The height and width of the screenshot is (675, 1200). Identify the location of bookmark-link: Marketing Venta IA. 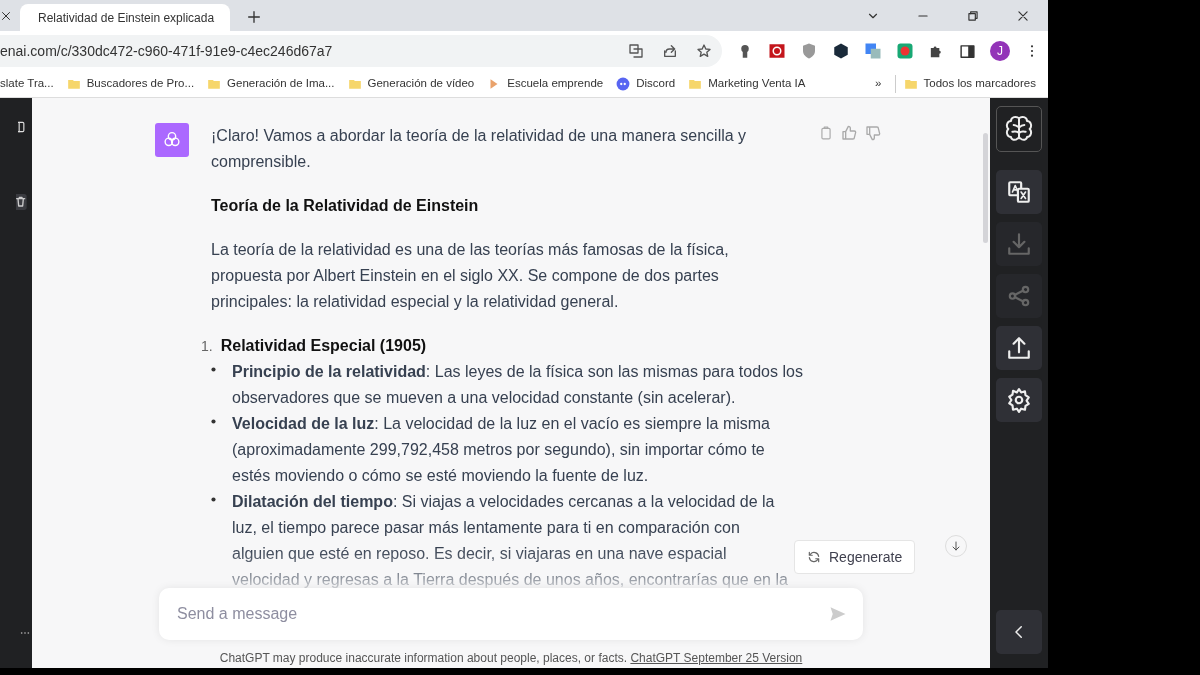
(757, 84).